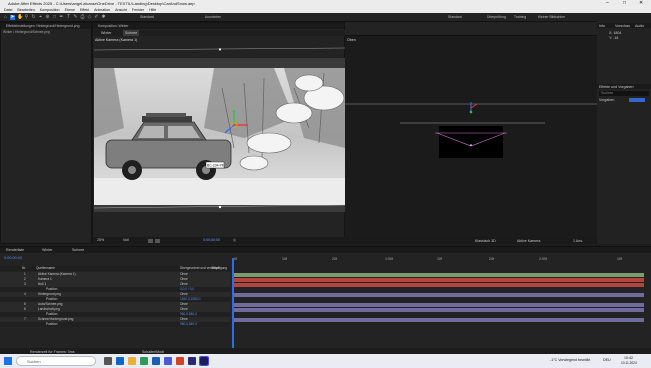 This screenshot has height=368, width=651. Describe the element at coordinates (213, 17) in the screenshot. I see `snap-toggle: Ausrichten` at that location.